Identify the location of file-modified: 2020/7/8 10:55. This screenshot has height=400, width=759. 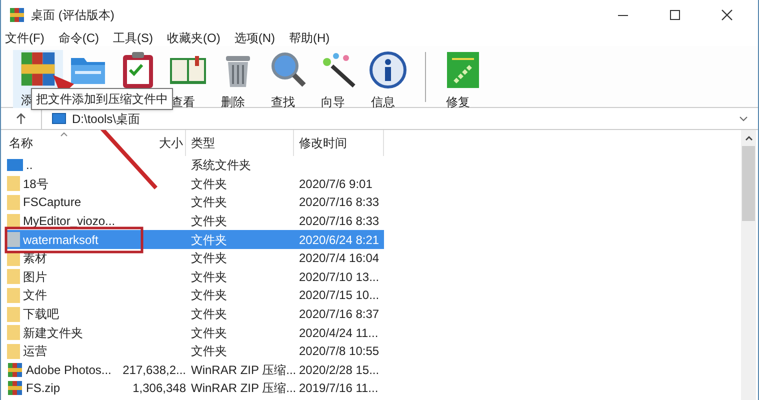
(339, 351).